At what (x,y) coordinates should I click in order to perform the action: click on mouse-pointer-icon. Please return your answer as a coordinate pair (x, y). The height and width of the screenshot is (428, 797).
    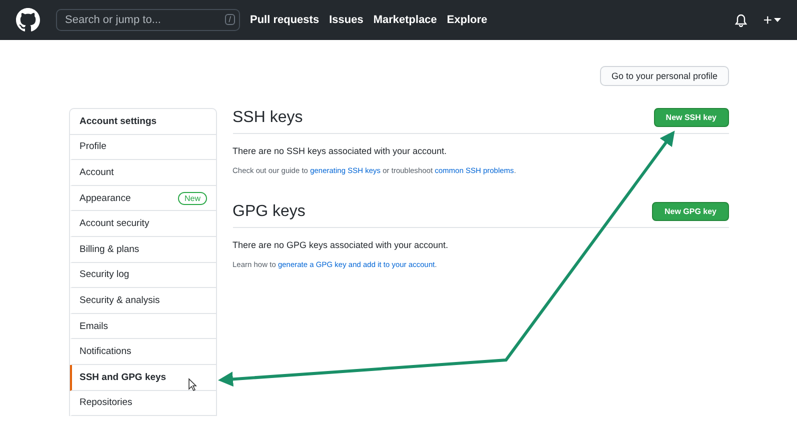
    Looking at the image, I should click on (192, 385).